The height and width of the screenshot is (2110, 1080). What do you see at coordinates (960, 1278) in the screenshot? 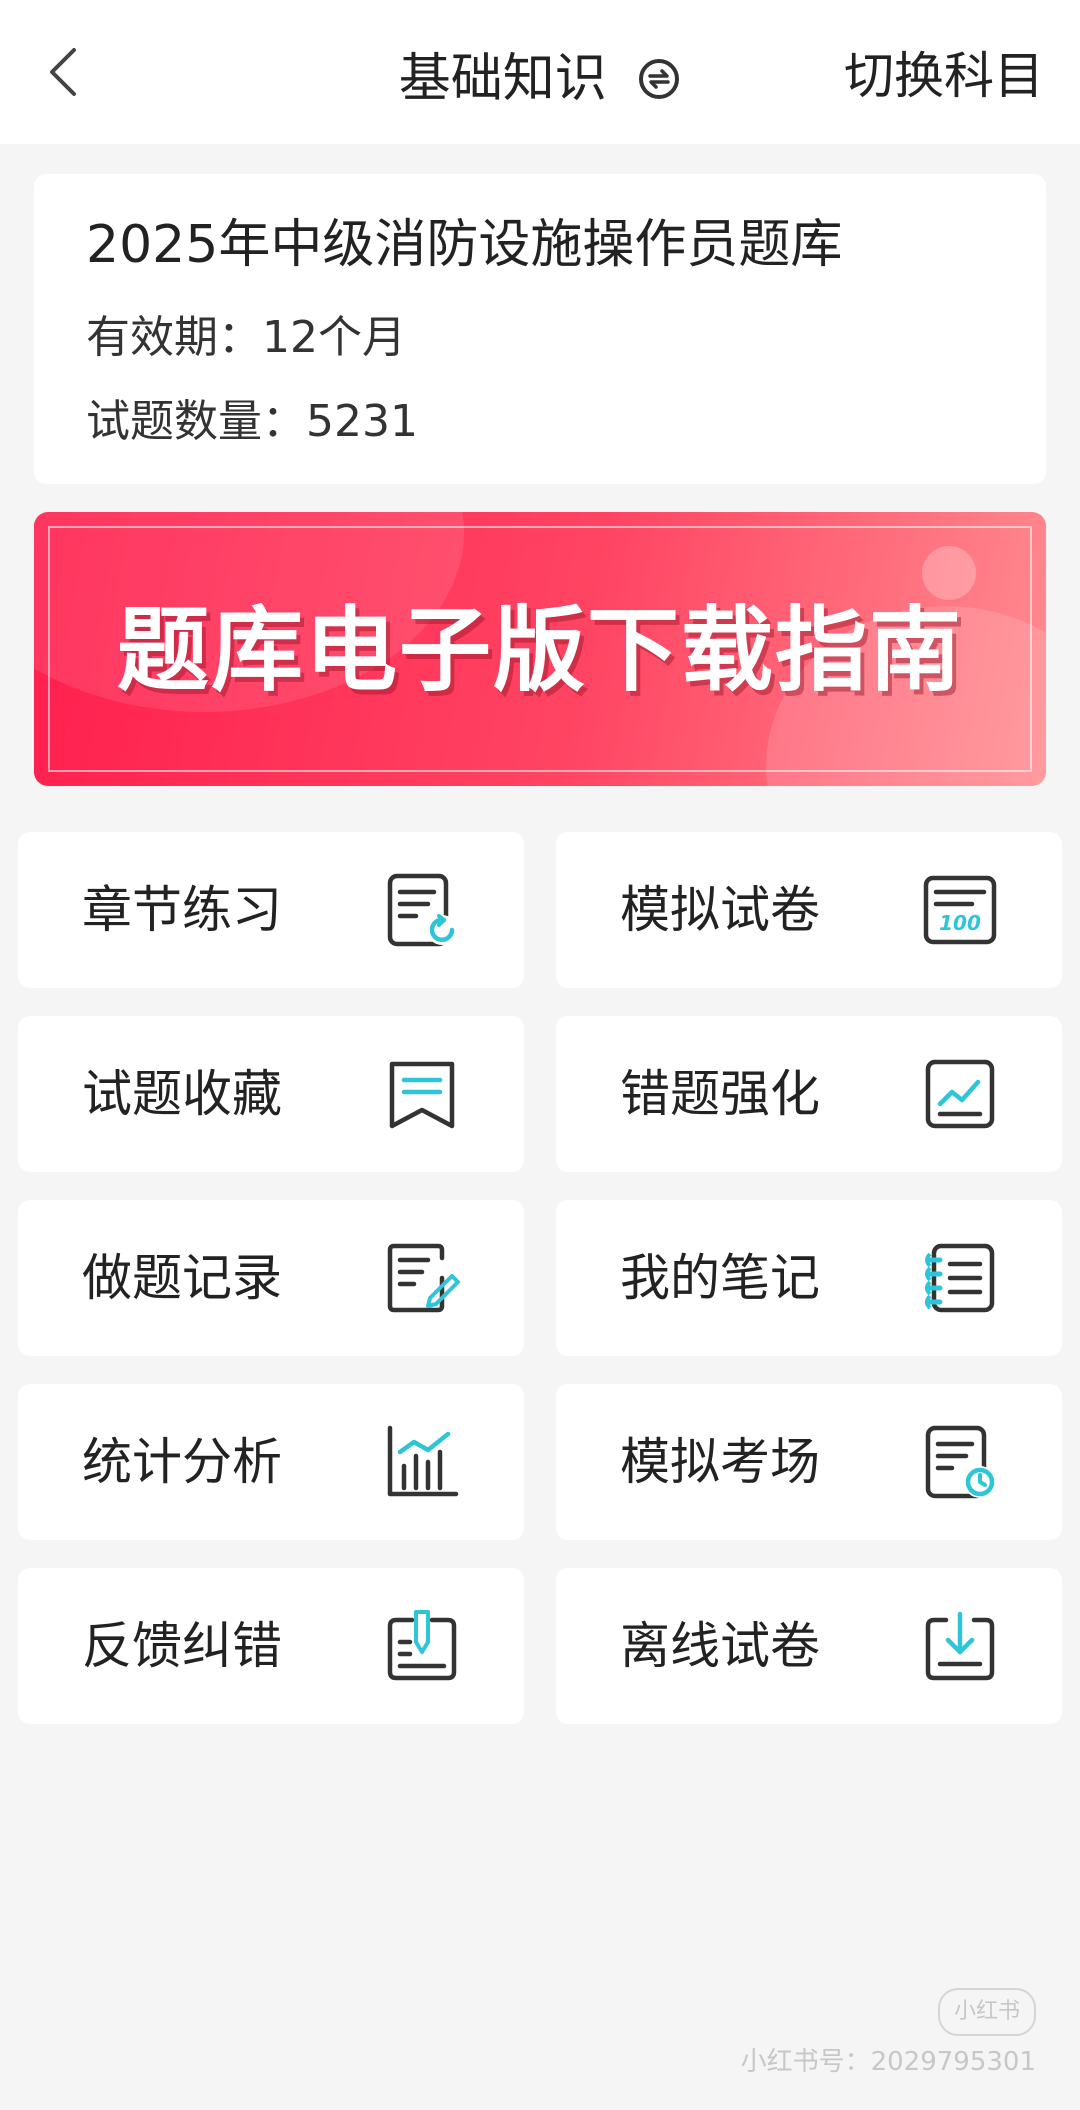
I see `notebook-icon` at bounding box center [960, 1278].